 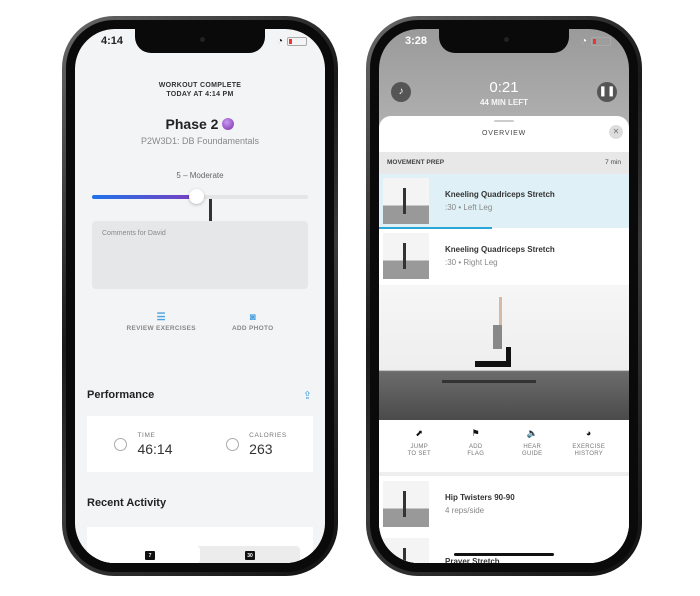 I want to click on stat-value: 46:14, so click(x=155, y=448).